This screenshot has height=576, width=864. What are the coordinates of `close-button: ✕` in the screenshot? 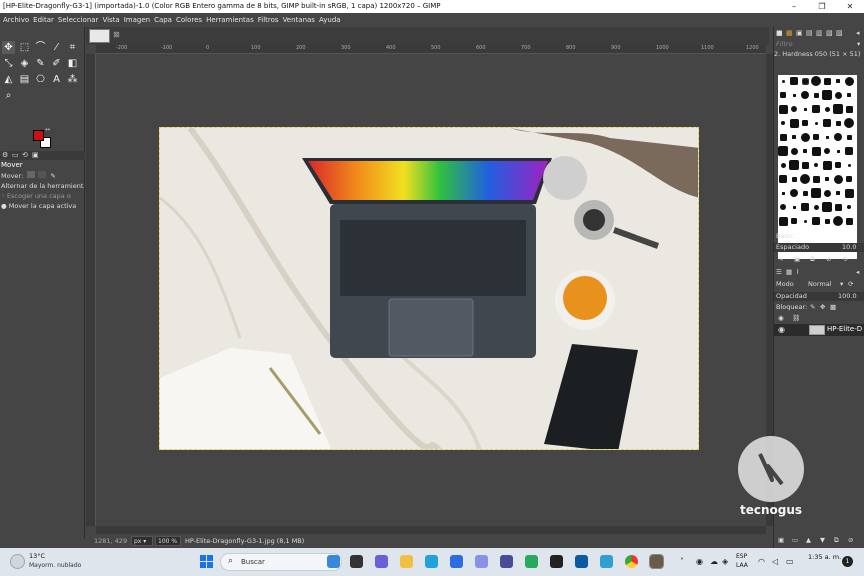 It's located at (850, 6).